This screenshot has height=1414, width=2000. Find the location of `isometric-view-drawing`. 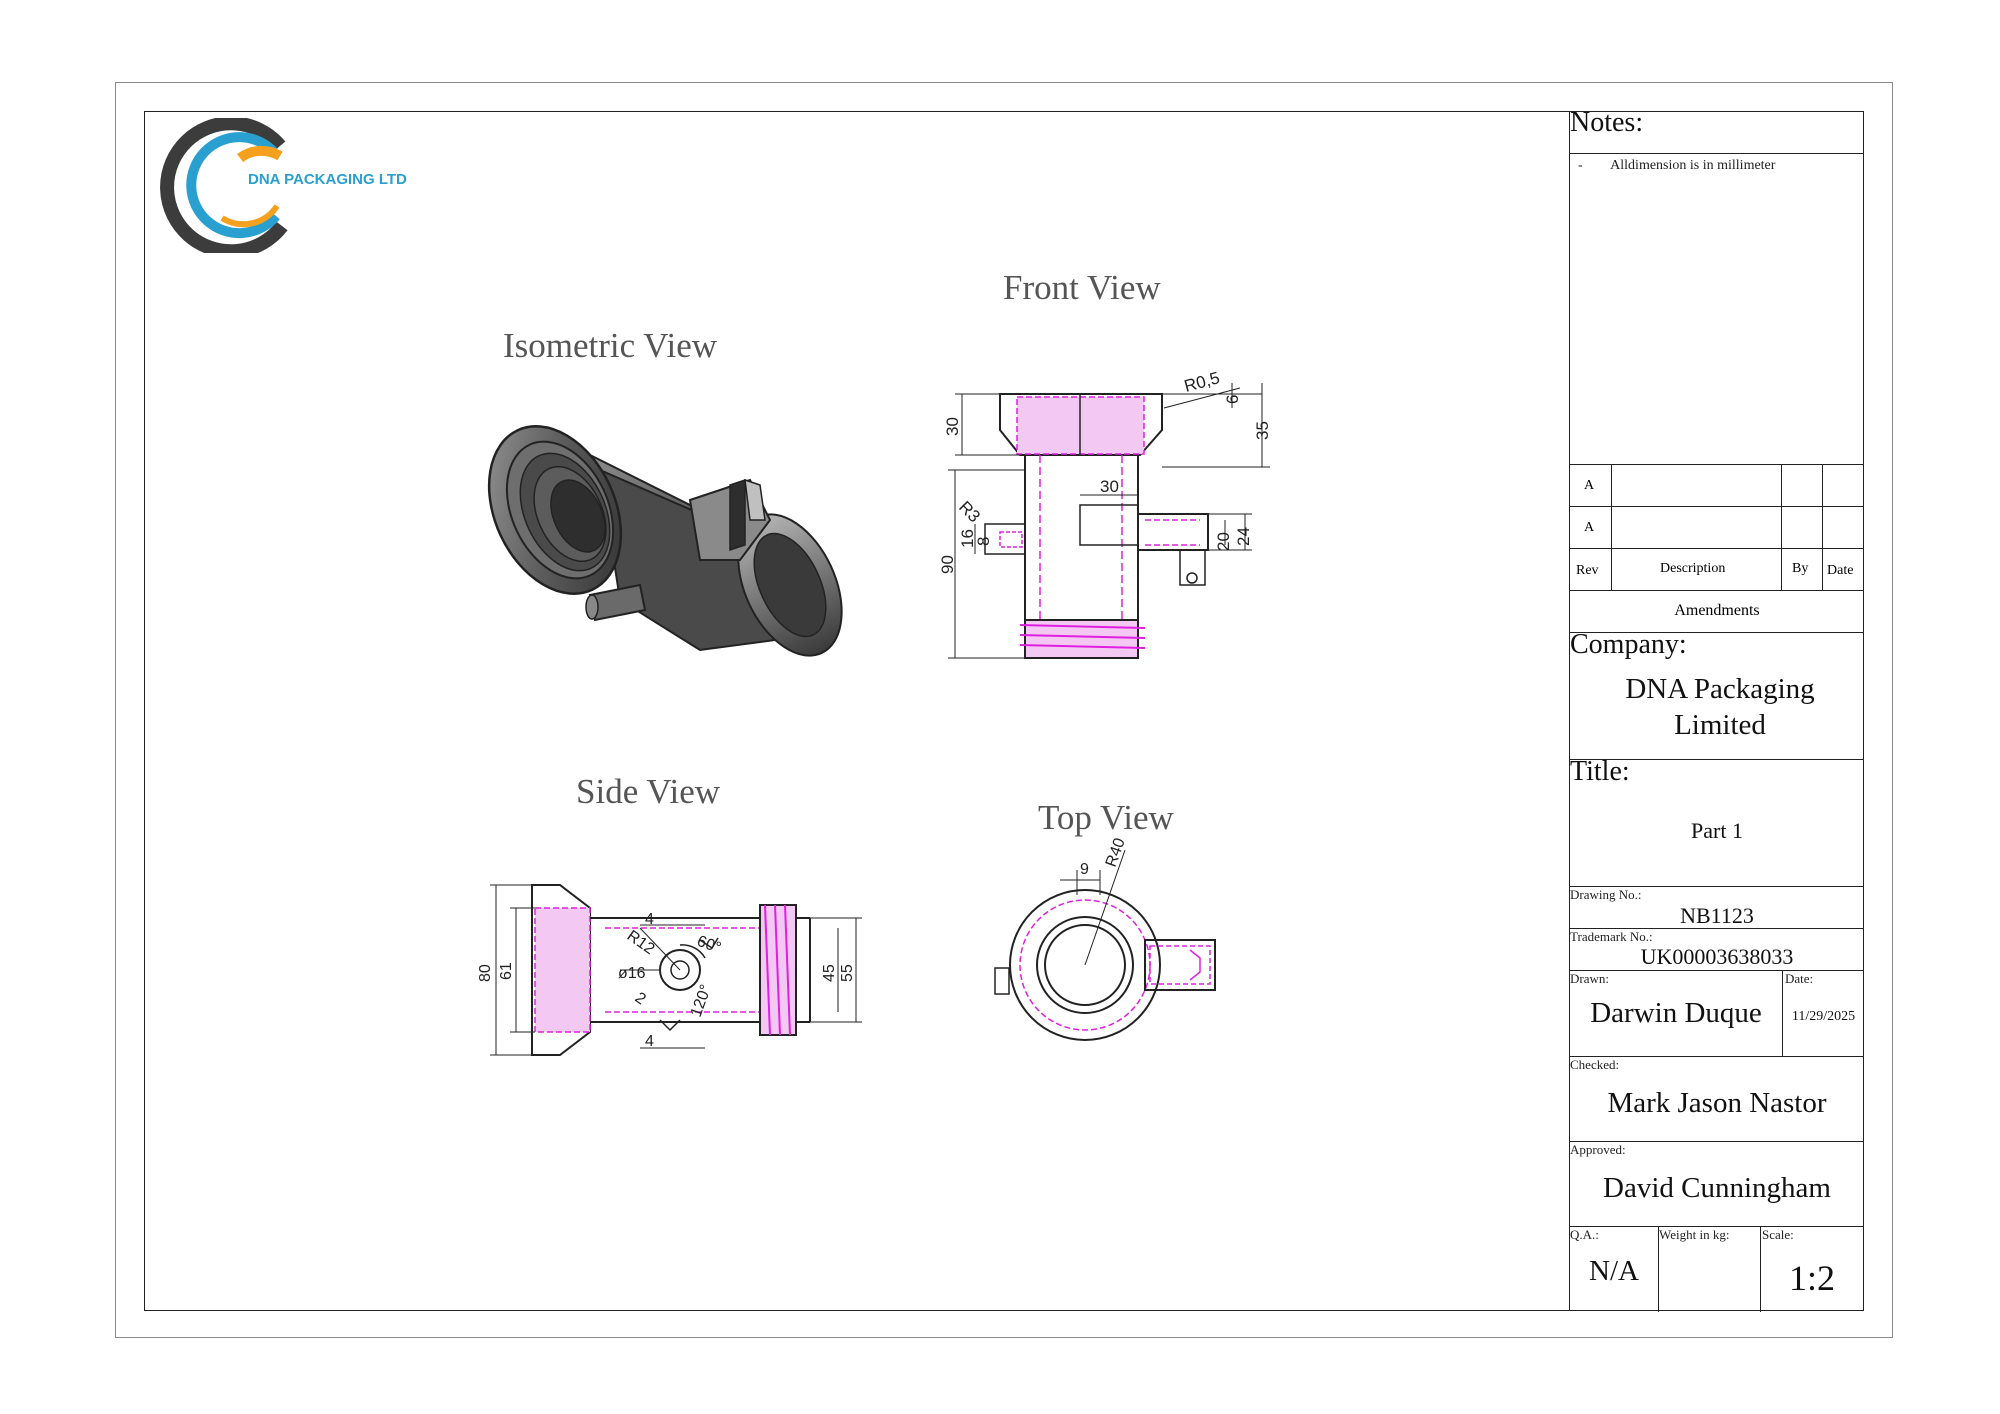

isometric-view-drawing is located at coordinates (665, 541).